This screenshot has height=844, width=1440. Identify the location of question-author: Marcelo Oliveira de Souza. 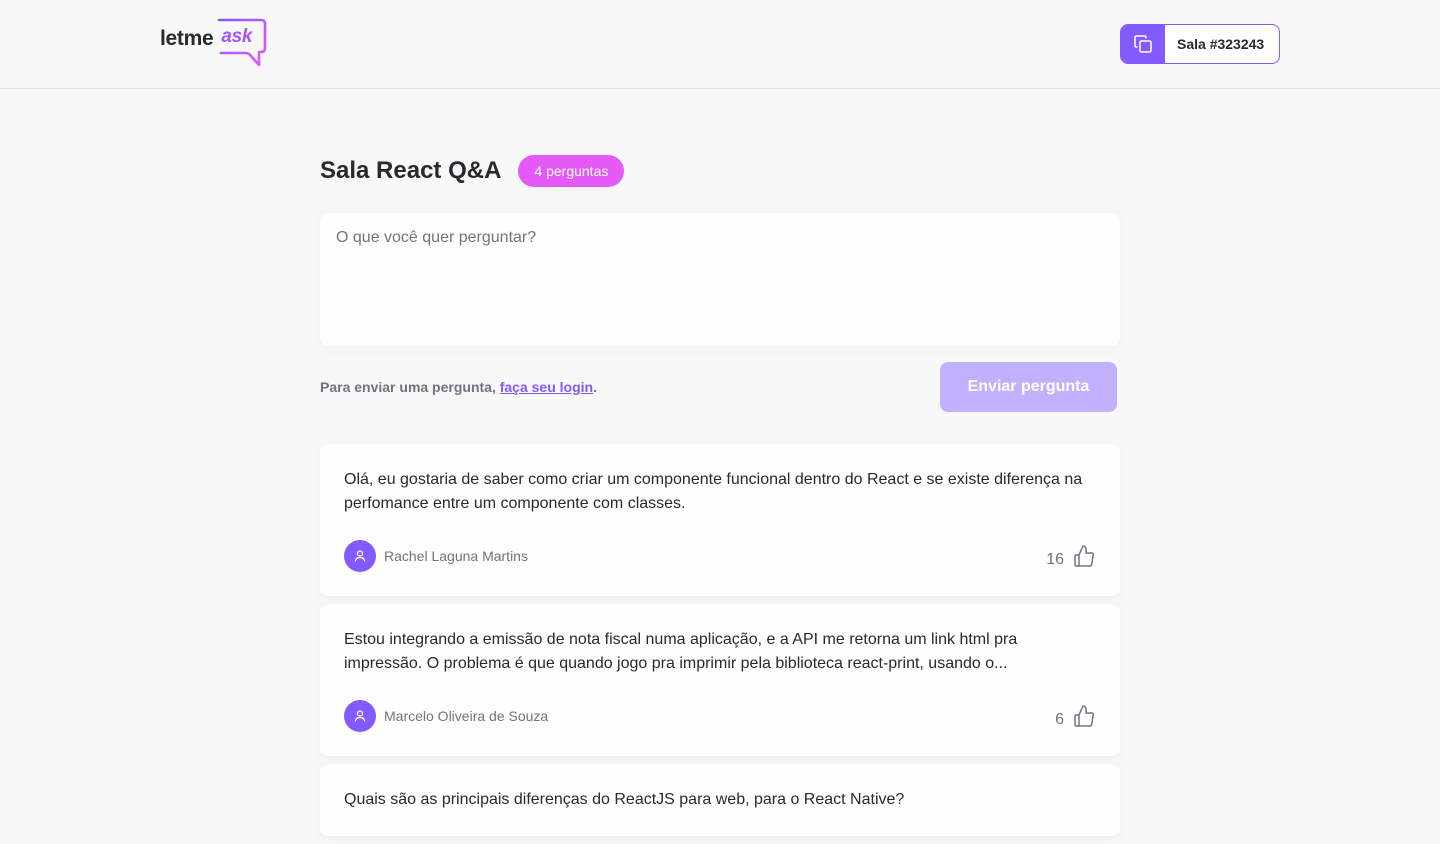
(446, 716).